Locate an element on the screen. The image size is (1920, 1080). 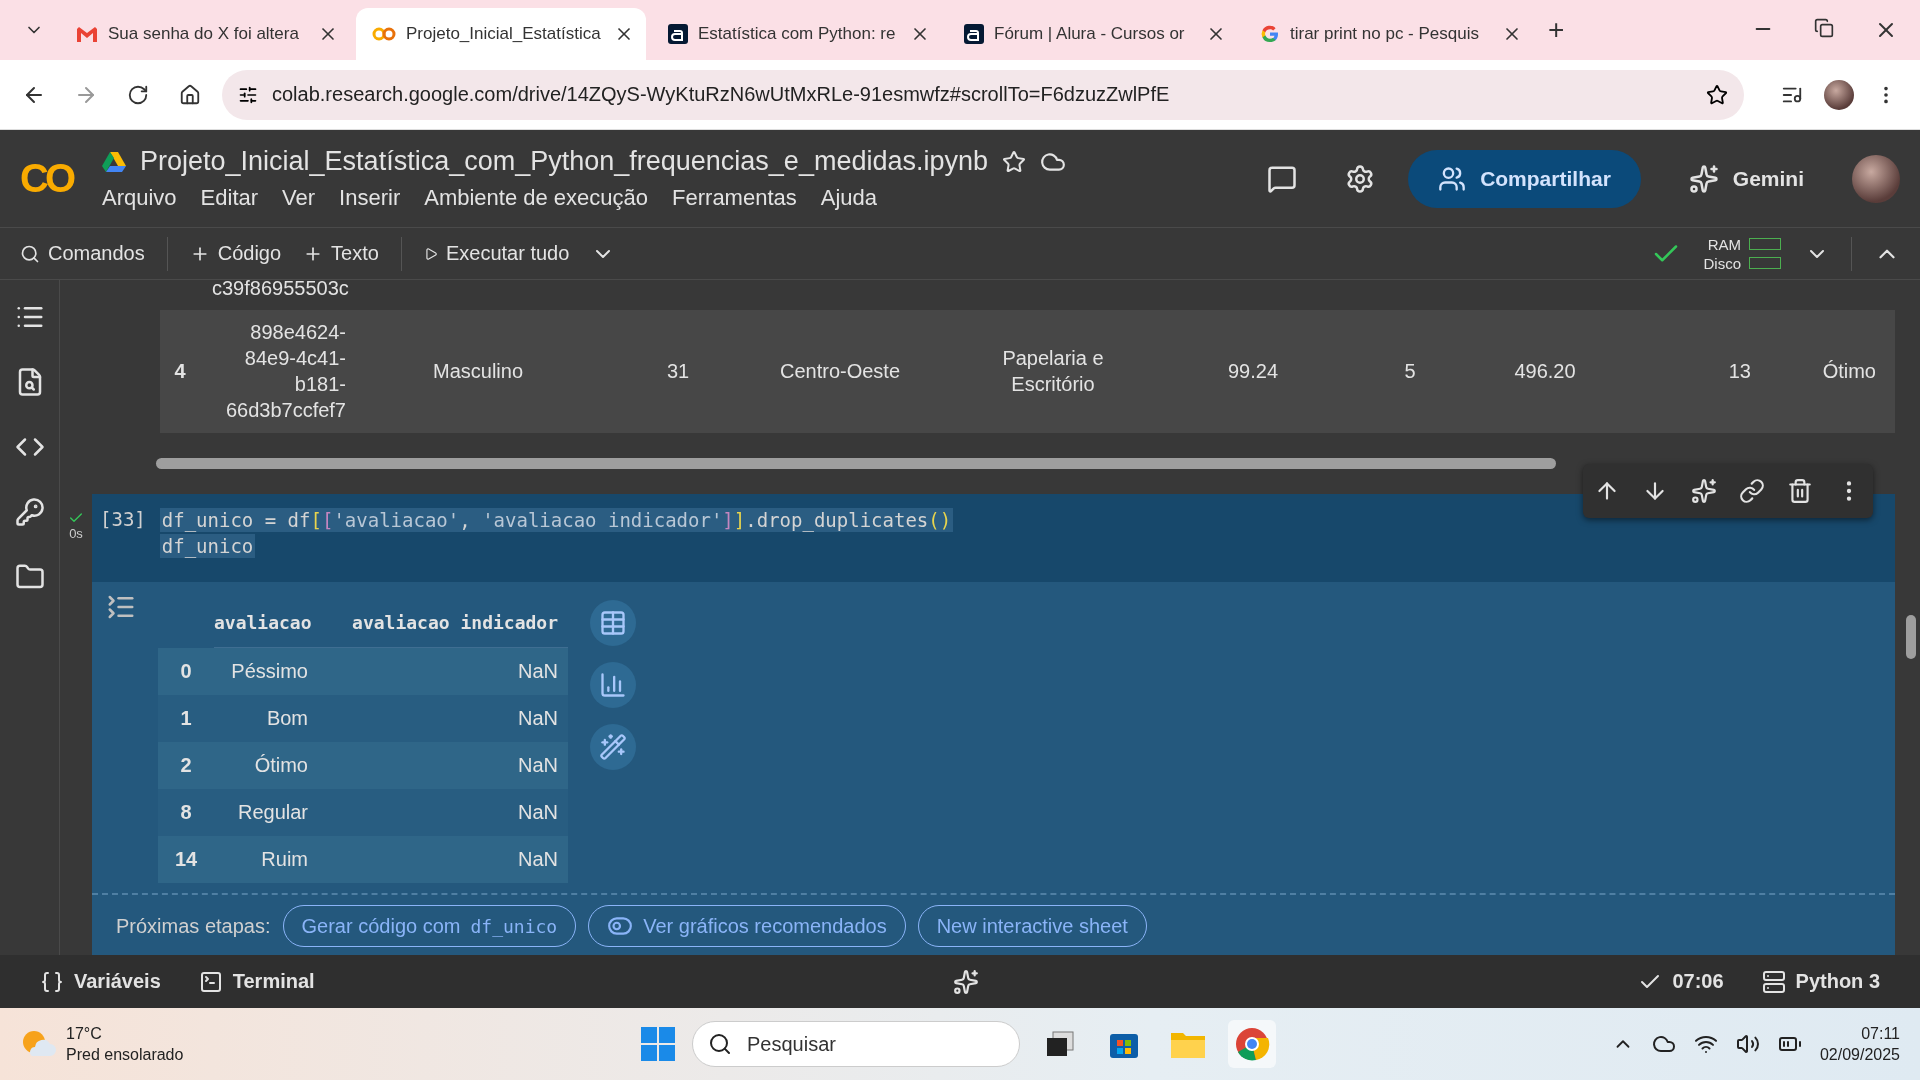
rings-icon is located at coordinates (384, 34).